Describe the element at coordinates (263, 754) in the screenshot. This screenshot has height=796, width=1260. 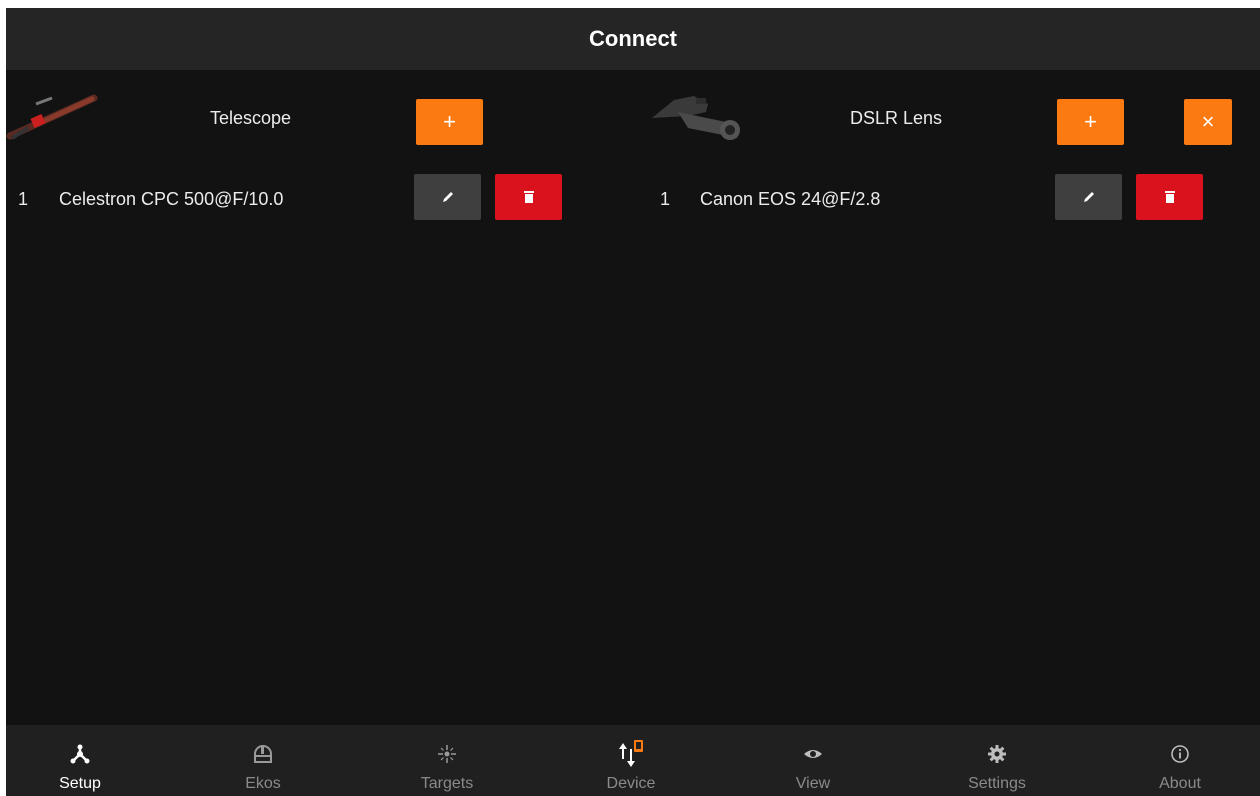
I see `observatory-dome-icon` at that location.